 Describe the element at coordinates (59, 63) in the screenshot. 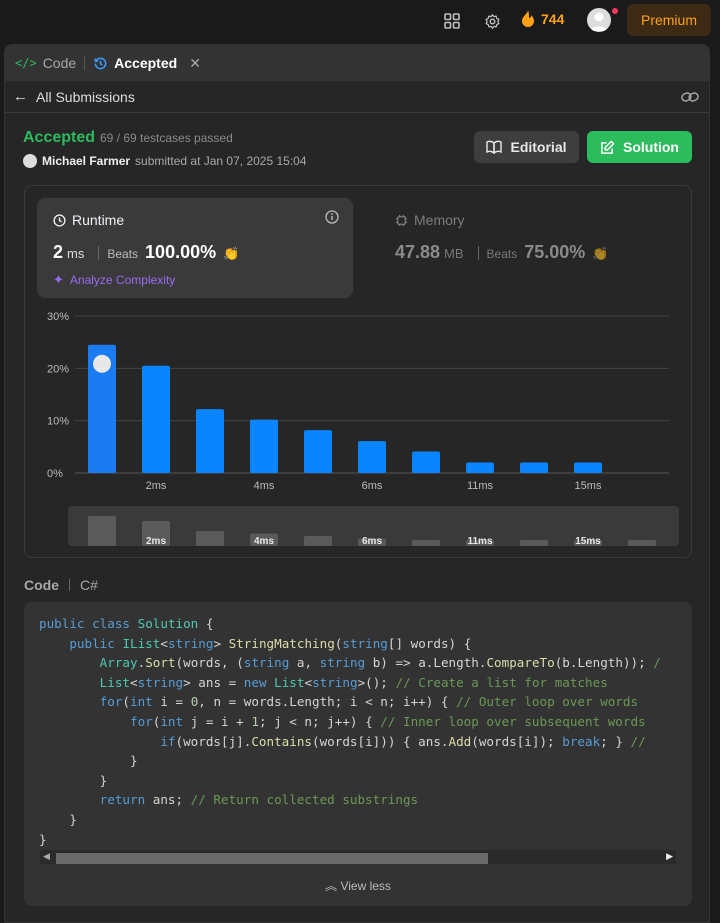

I see `tab-code-label: Code` at that location.